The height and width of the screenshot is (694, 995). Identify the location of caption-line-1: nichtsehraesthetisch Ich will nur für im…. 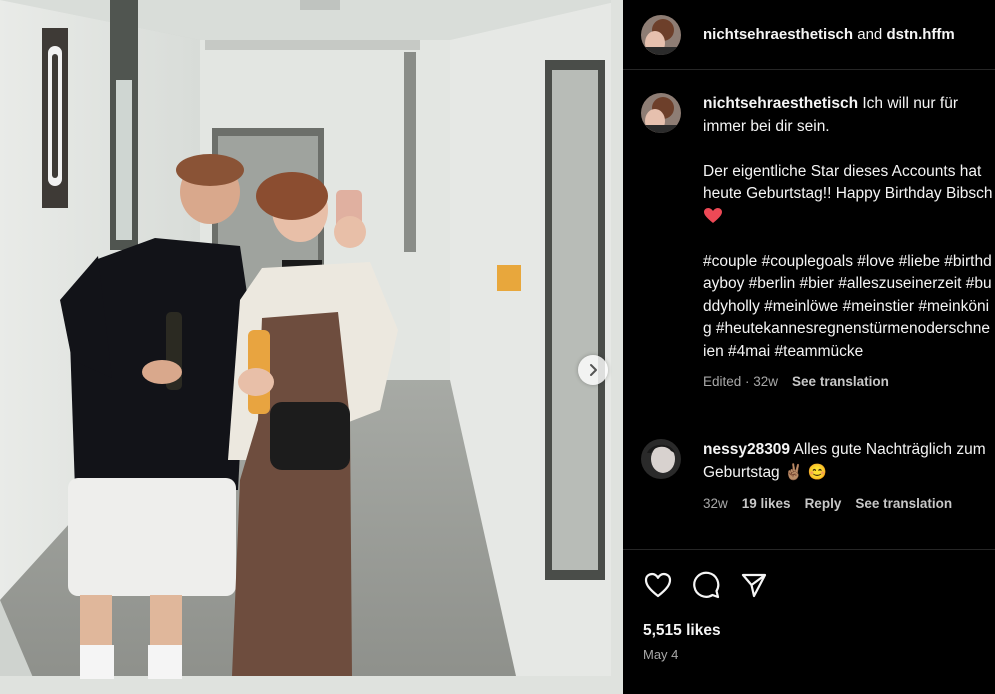
(848, 115).